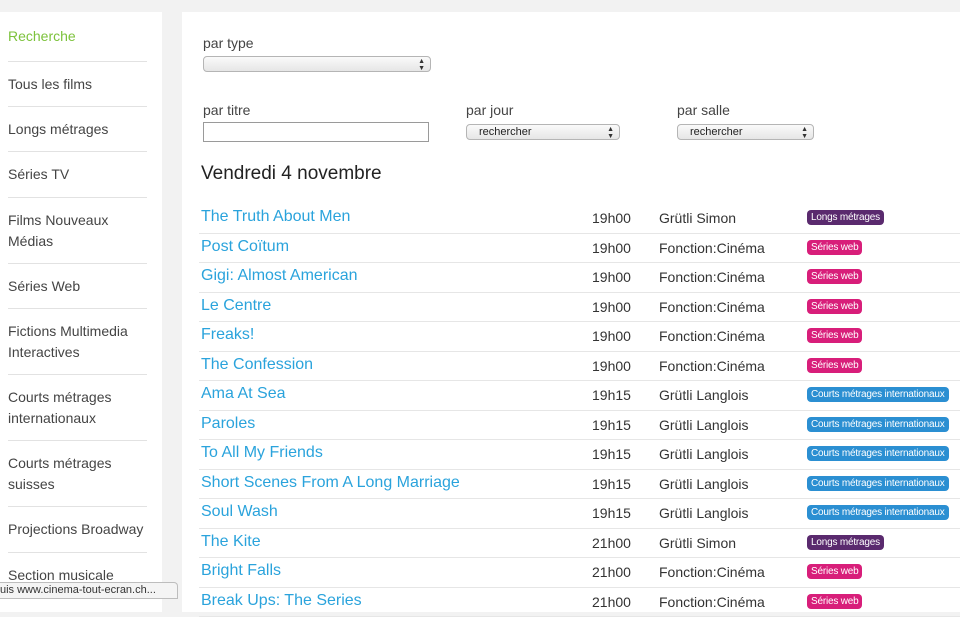  I want to click on film-title-link: Le Centre, so click(236, 306).